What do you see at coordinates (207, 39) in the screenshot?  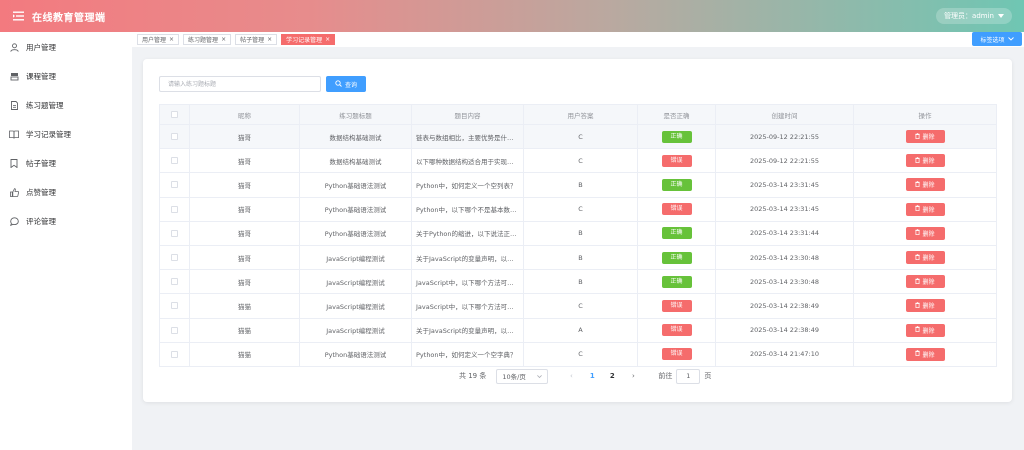 I see `tab-exercises: 练习题管理 ×` at bounding box center [207, 39].